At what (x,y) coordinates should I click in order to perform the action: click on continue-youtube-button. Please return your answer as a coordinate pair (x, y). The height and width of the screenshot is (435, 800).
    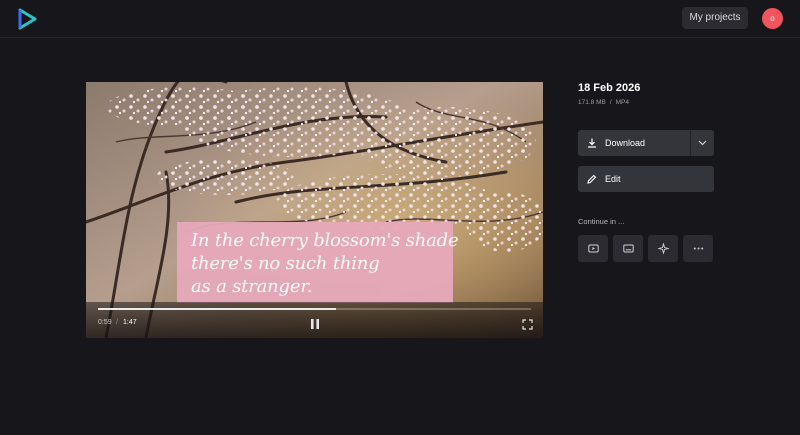
    Looking at the image, I should click on (593, 248).